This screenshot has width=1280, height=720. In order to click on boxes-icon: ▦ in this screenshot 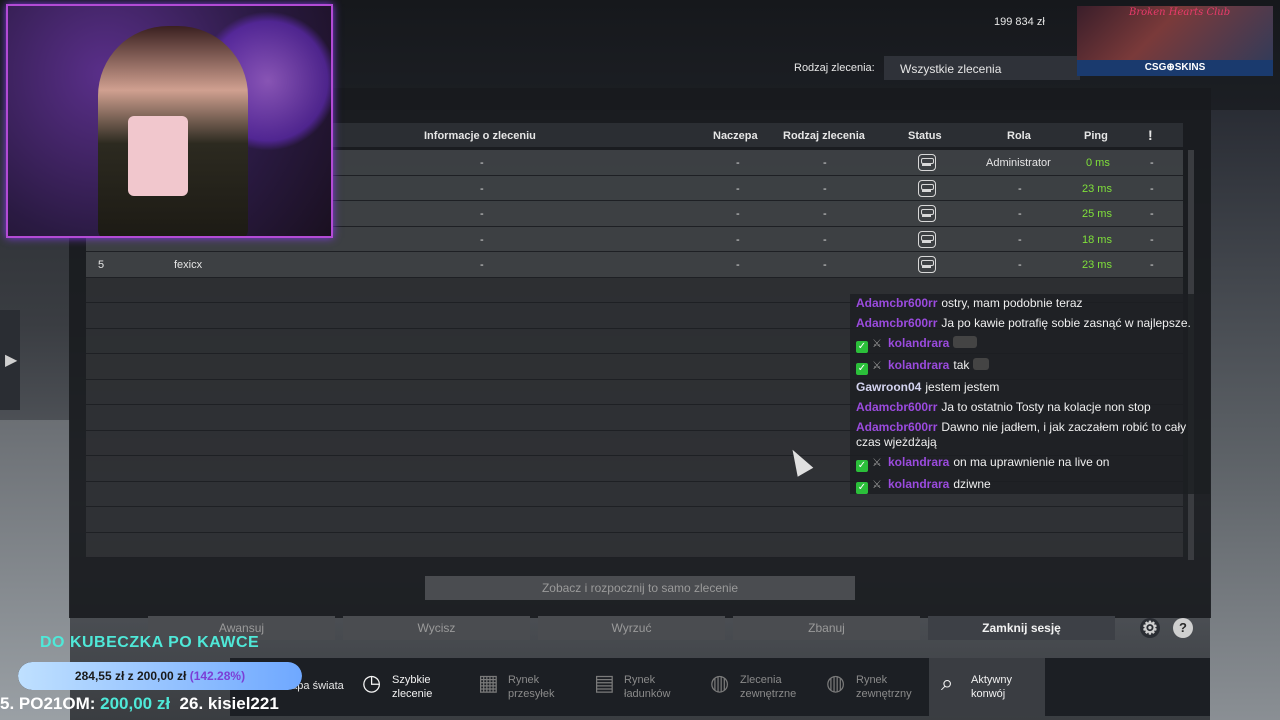, I will do `click(488, 682)`.